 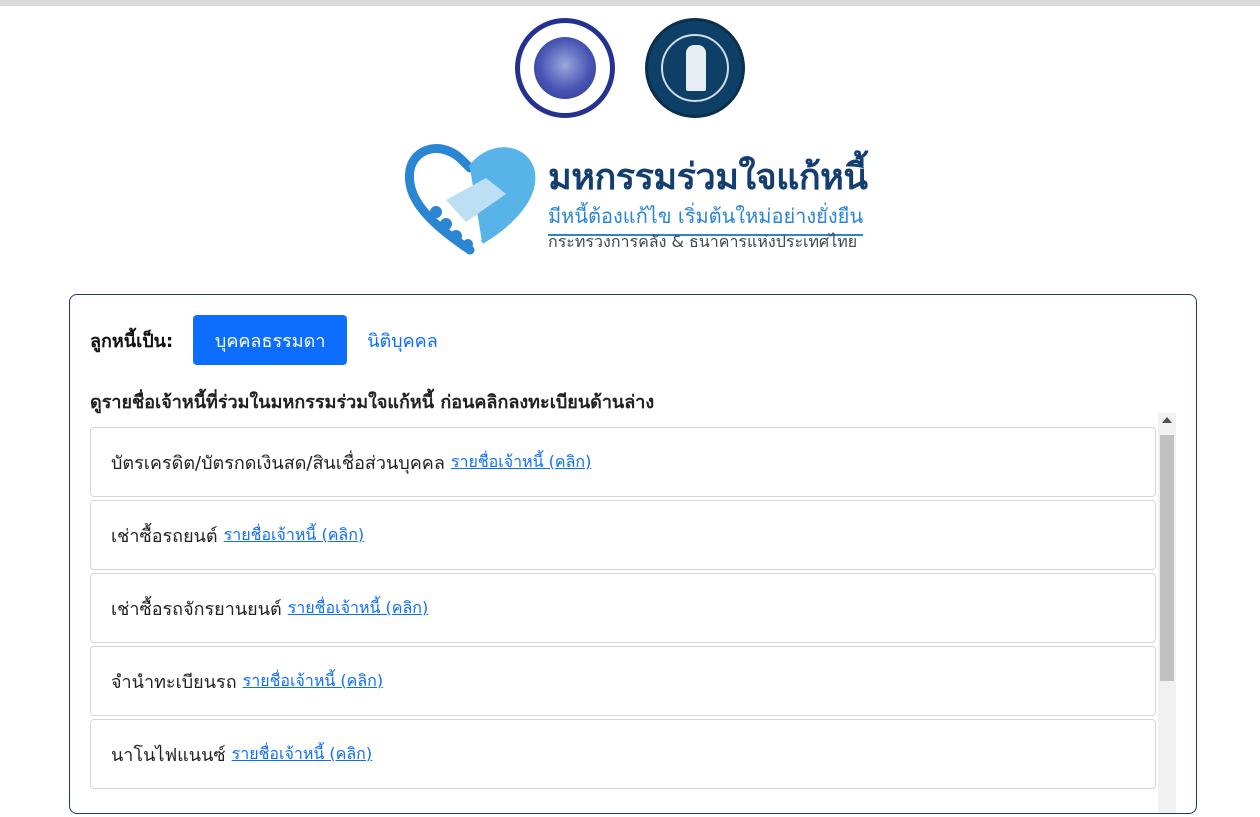 What do you see at coordinates (164, 536) in the screenshot?
I see `category-name: เช่าซื้อรถยนต์` at bounding box center [164, 536].